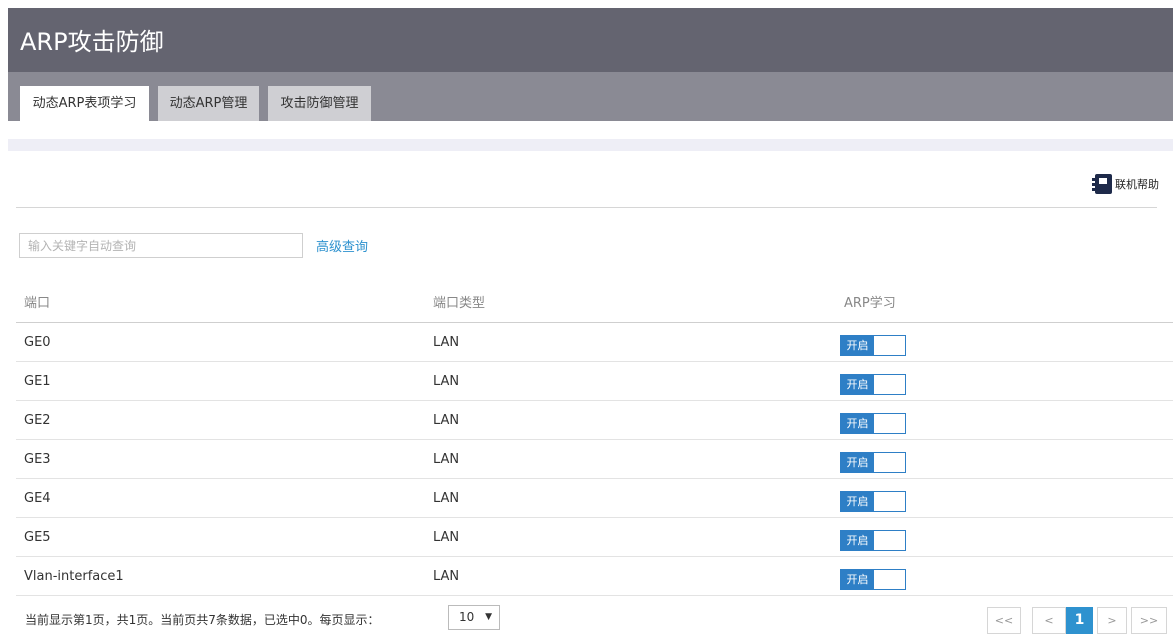  What do you see at coordinates (74, 576) in the screenshot?
I see `port-cell: Vlan-interface1` at bounding box center [74, 576].